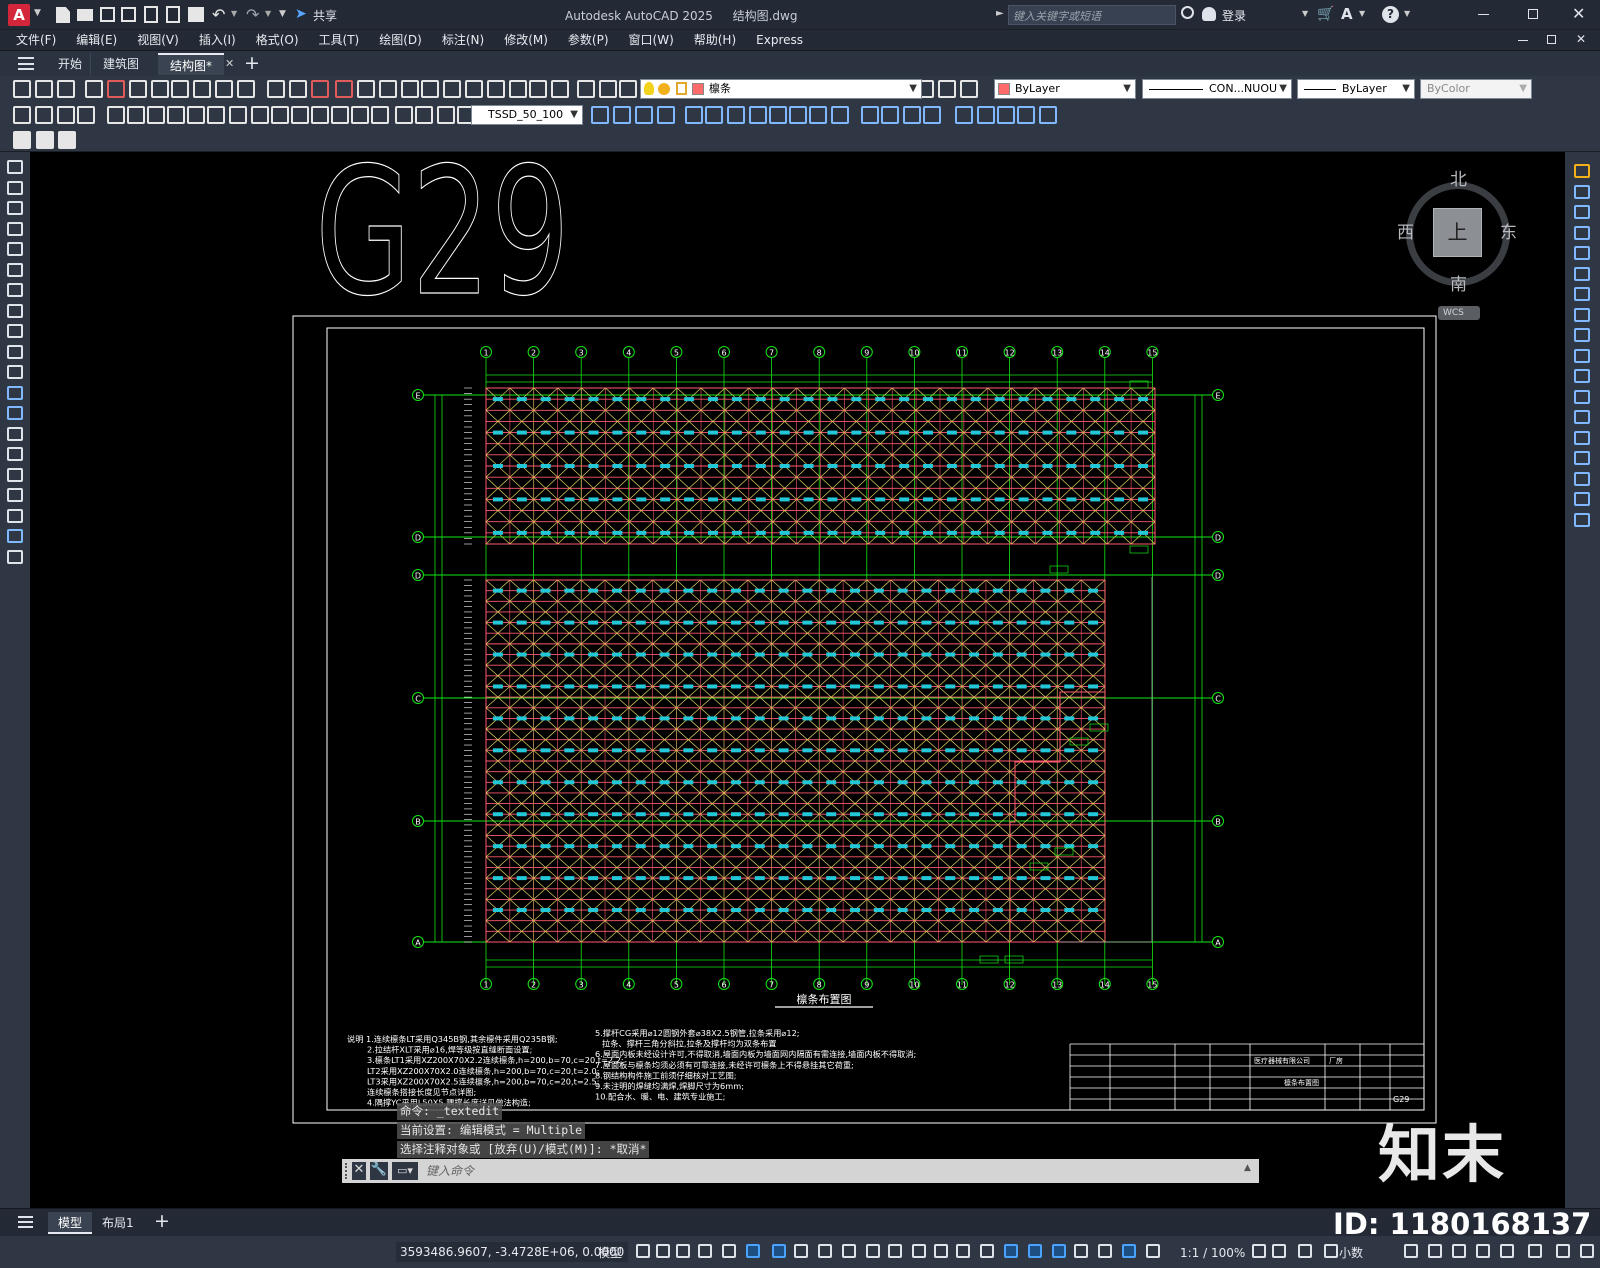  What do you see at coordinates (325, 15) in the screenshot?
I see `share-button: 共享` at bounding box center [325, 15].